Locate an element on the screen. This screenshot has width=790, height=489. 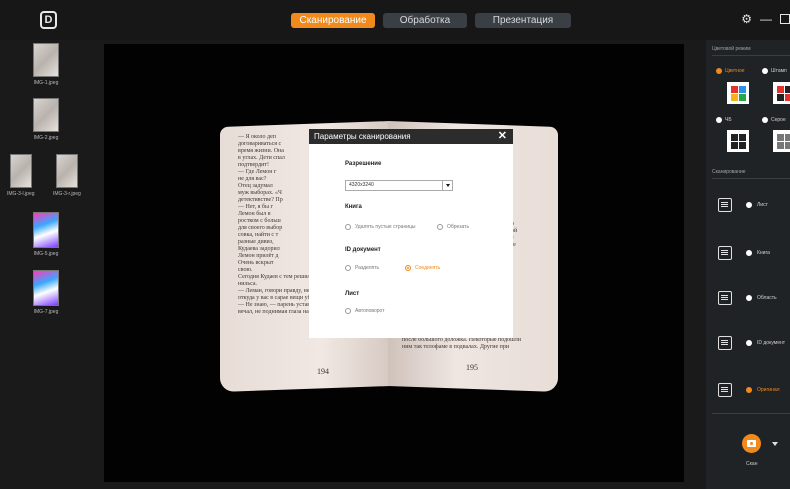
split-option: Разделять is located at coordinates (362, 268).